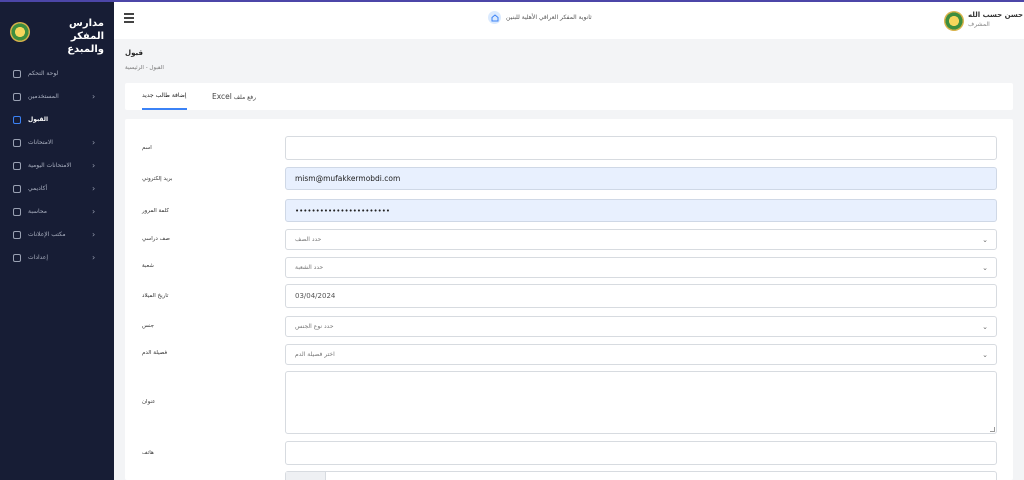  What do you see at coordinates (57, 119) in the screenshot?
I see `sidebar-item-admission: القبول` at bounding box center [57, 119].